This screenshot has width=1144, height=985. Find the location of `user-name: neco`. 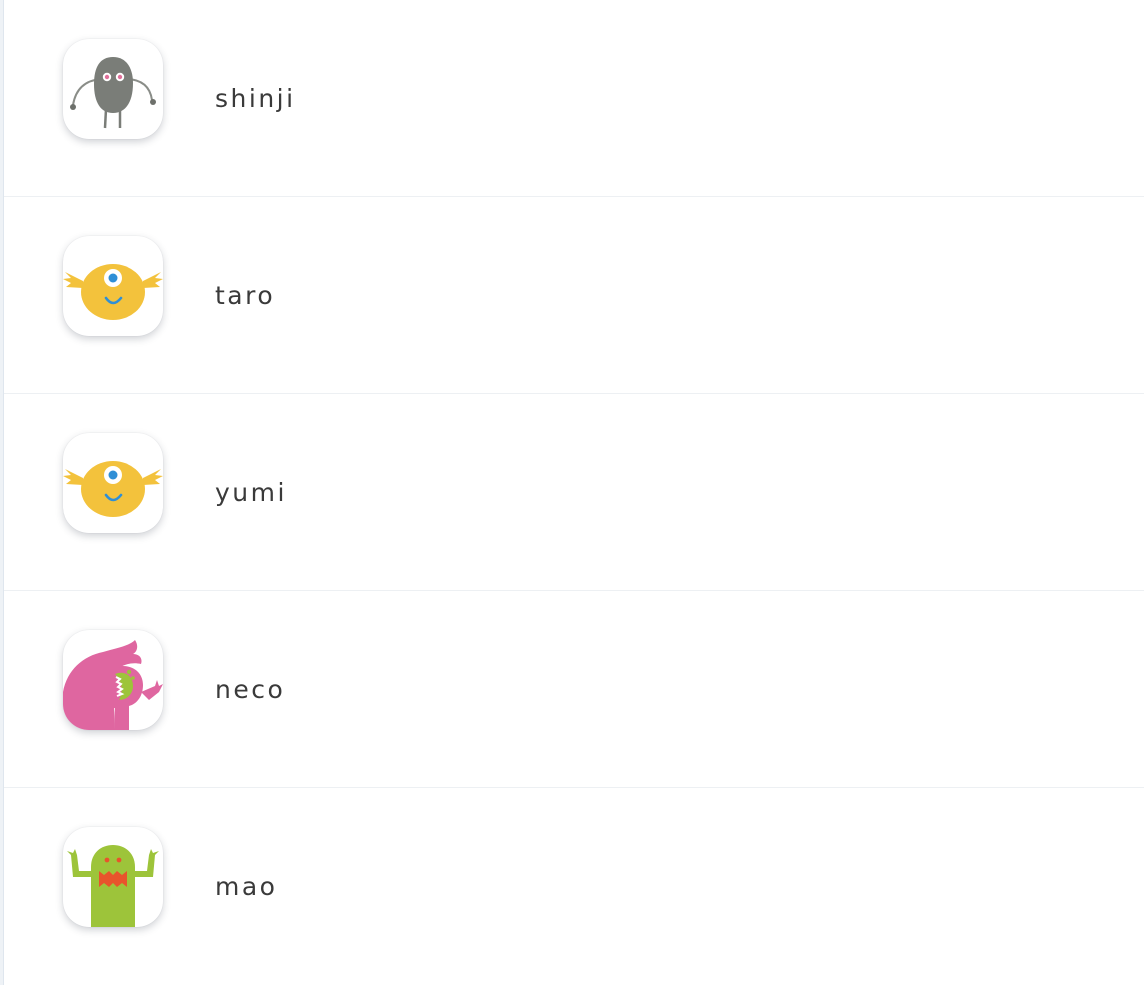

user-name: neco is located at coordinates (250, 689).